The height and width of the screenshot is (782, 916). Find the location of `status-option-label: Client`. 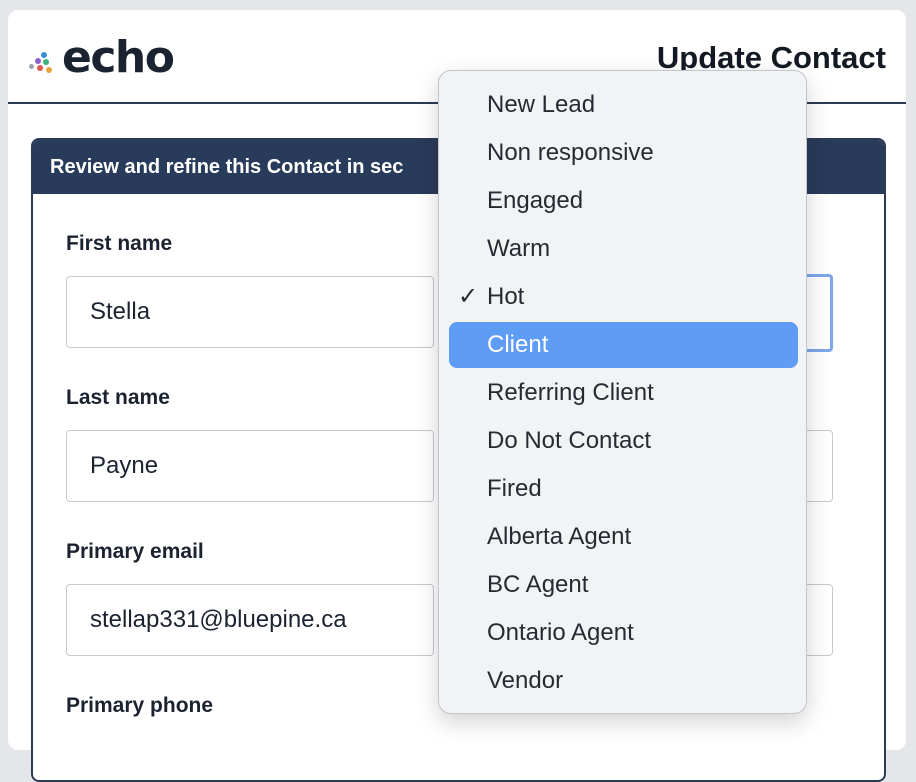

status-option-label: Client is located at coordinates (518, 344).